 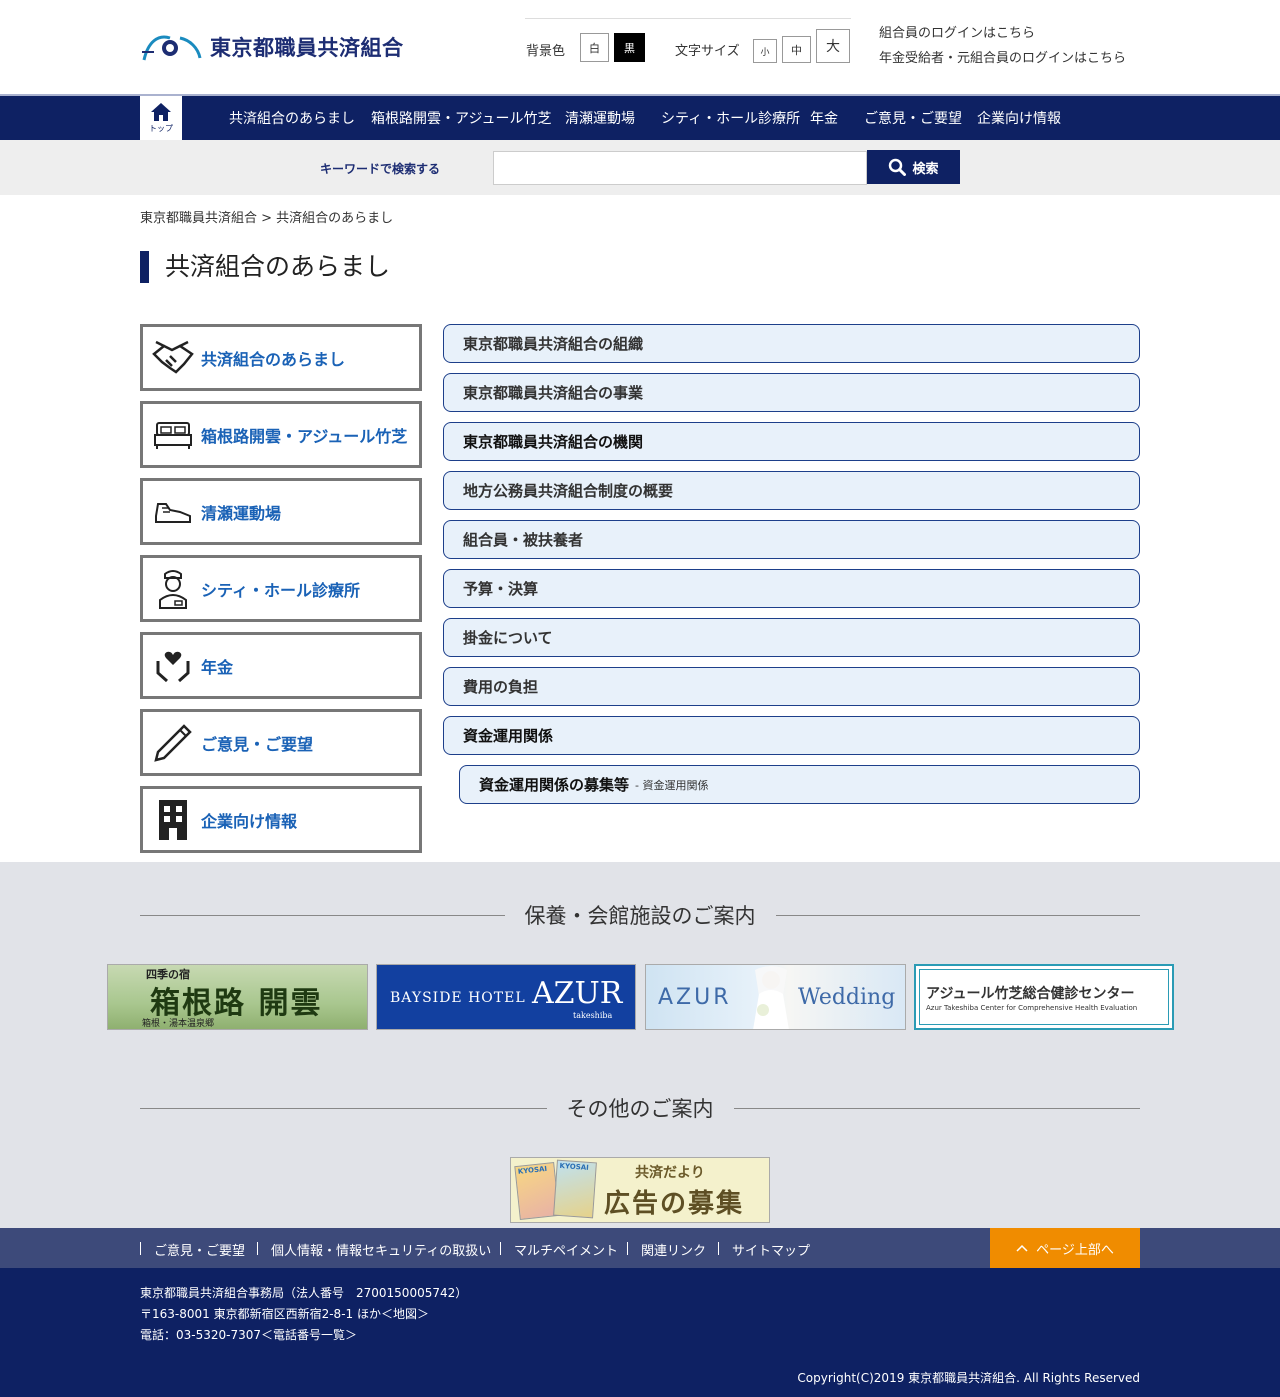 What do you see at coordinates (284, 1313) in the screenshot?
I see `footer-address: 〒163-8001 東京都新宿区西新宿2-8-1 ほか＜地図＞` at bounding box center [284, 1313].